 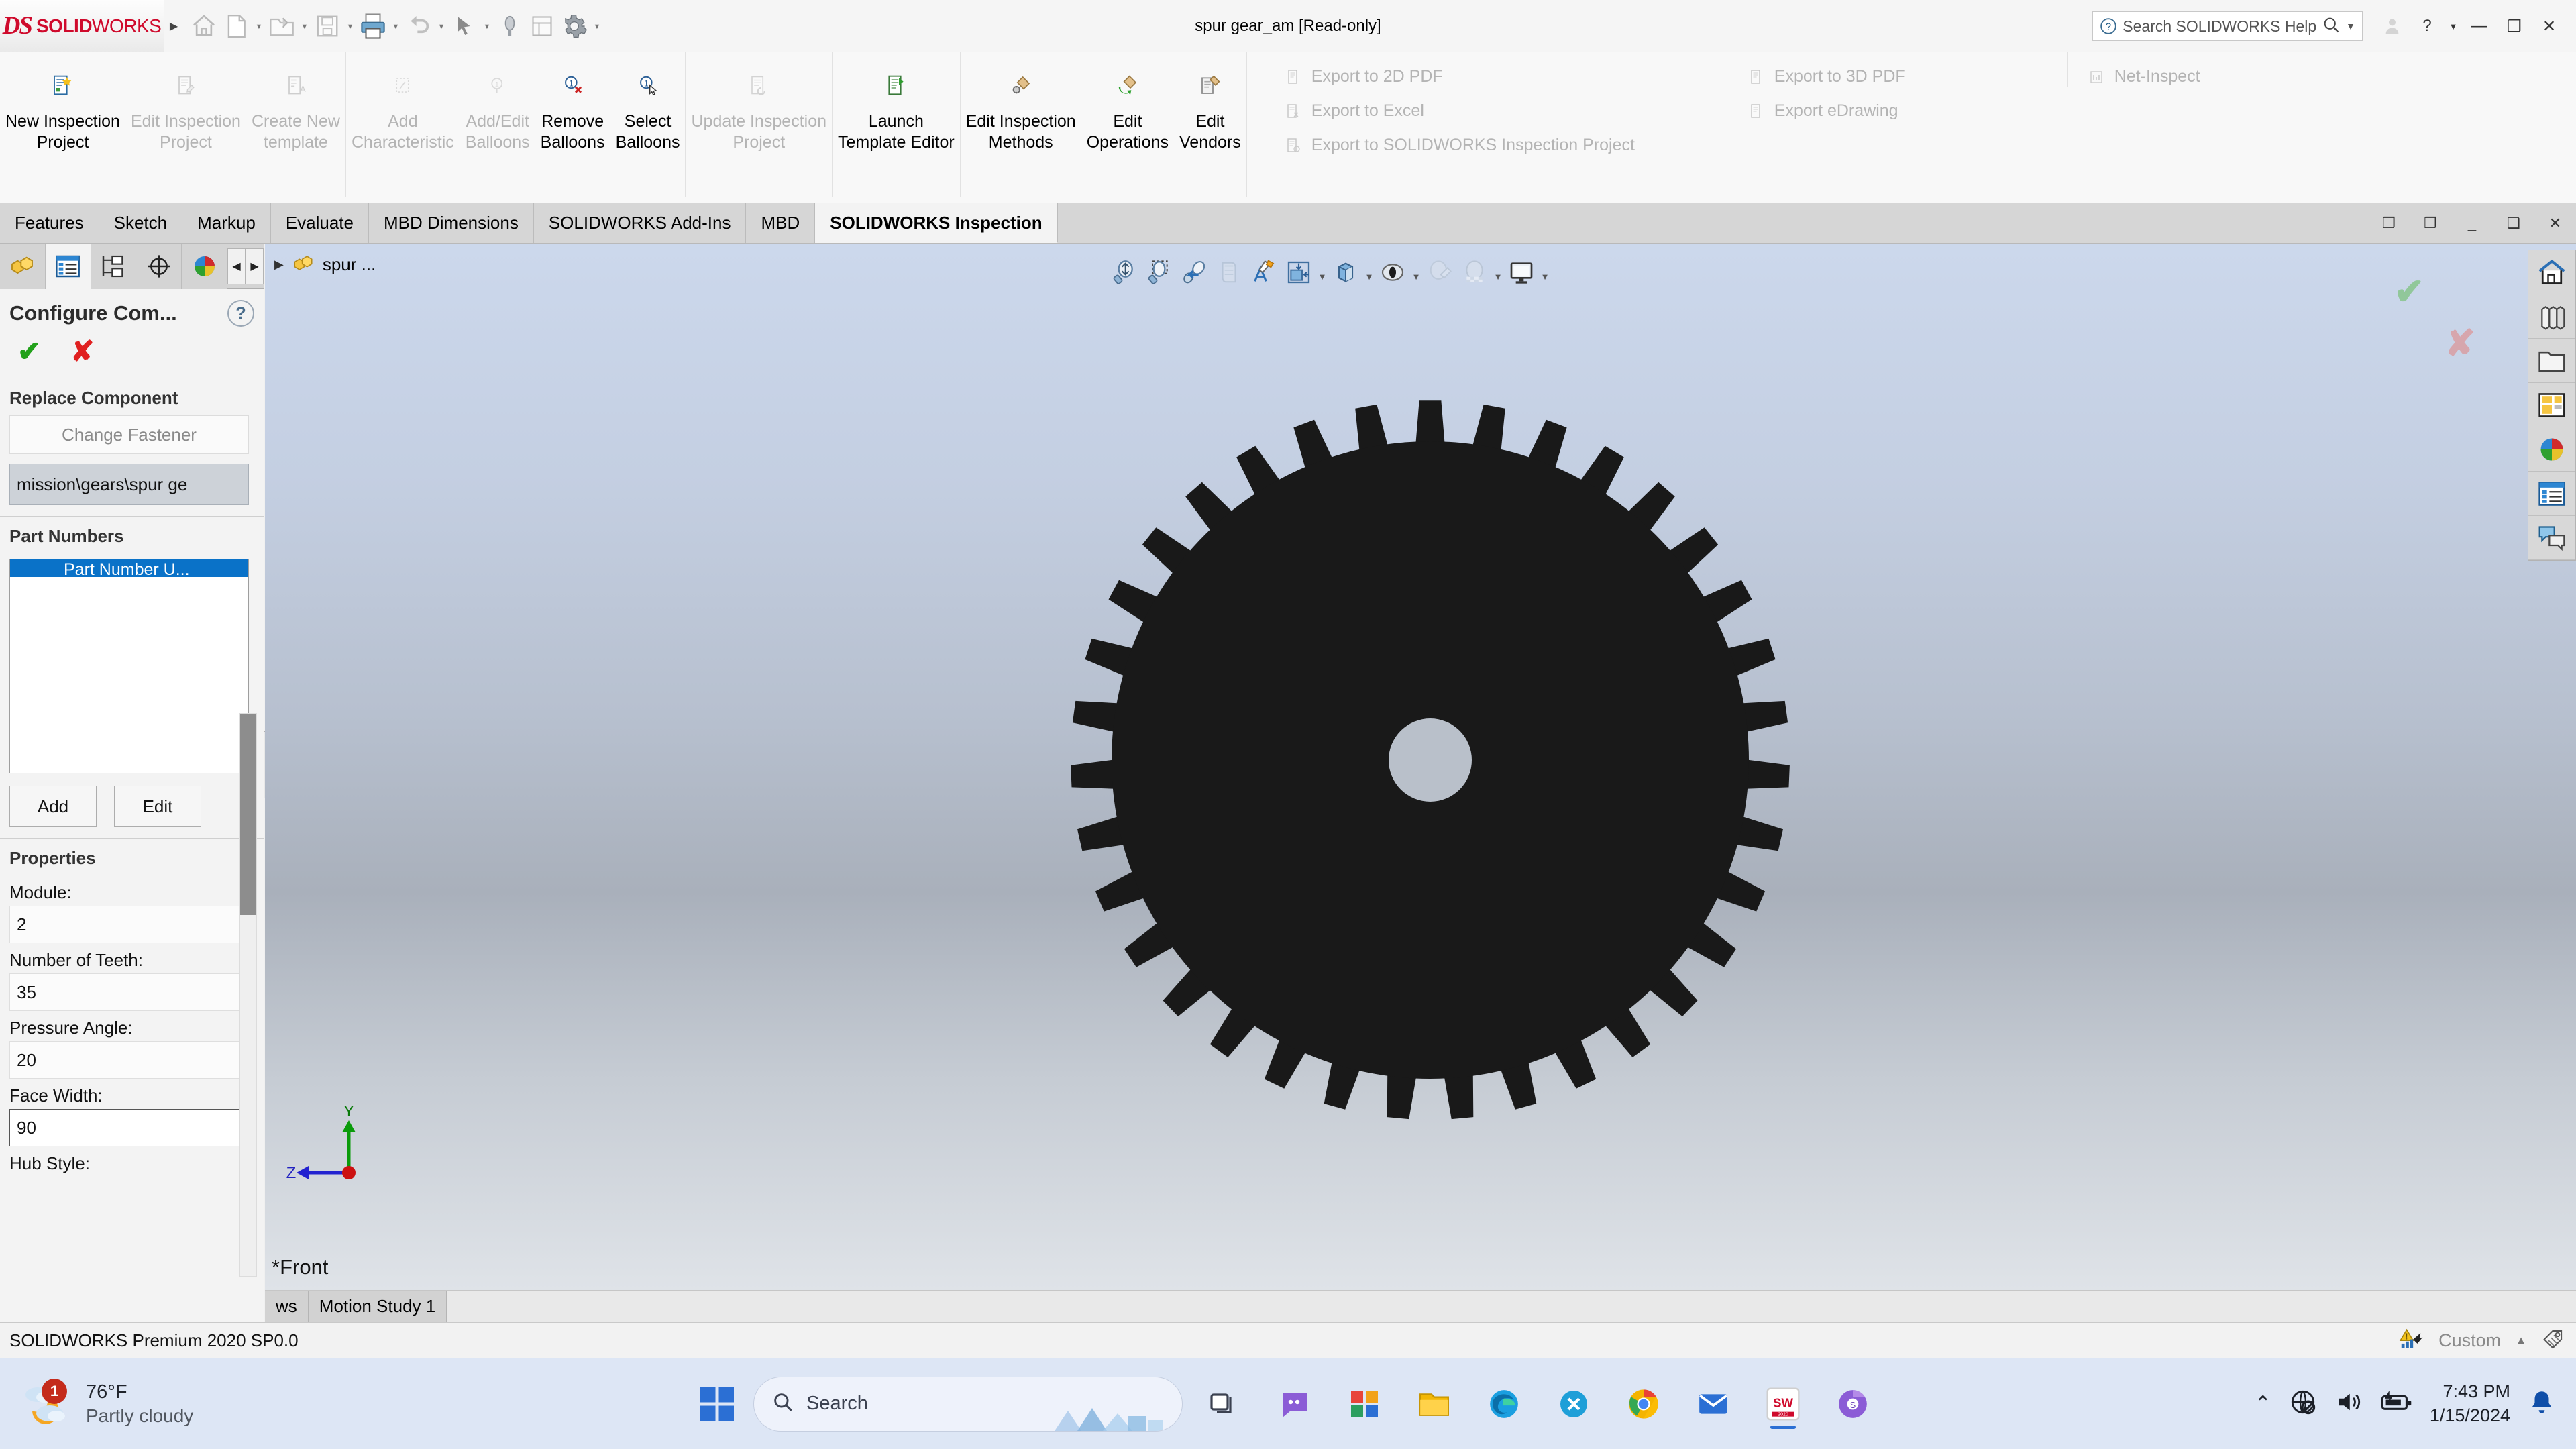 What do you see at coordinates (487, 26) in the screenshot?
I see `select-caret-icon: ▼` at bounding box center [487, 26].